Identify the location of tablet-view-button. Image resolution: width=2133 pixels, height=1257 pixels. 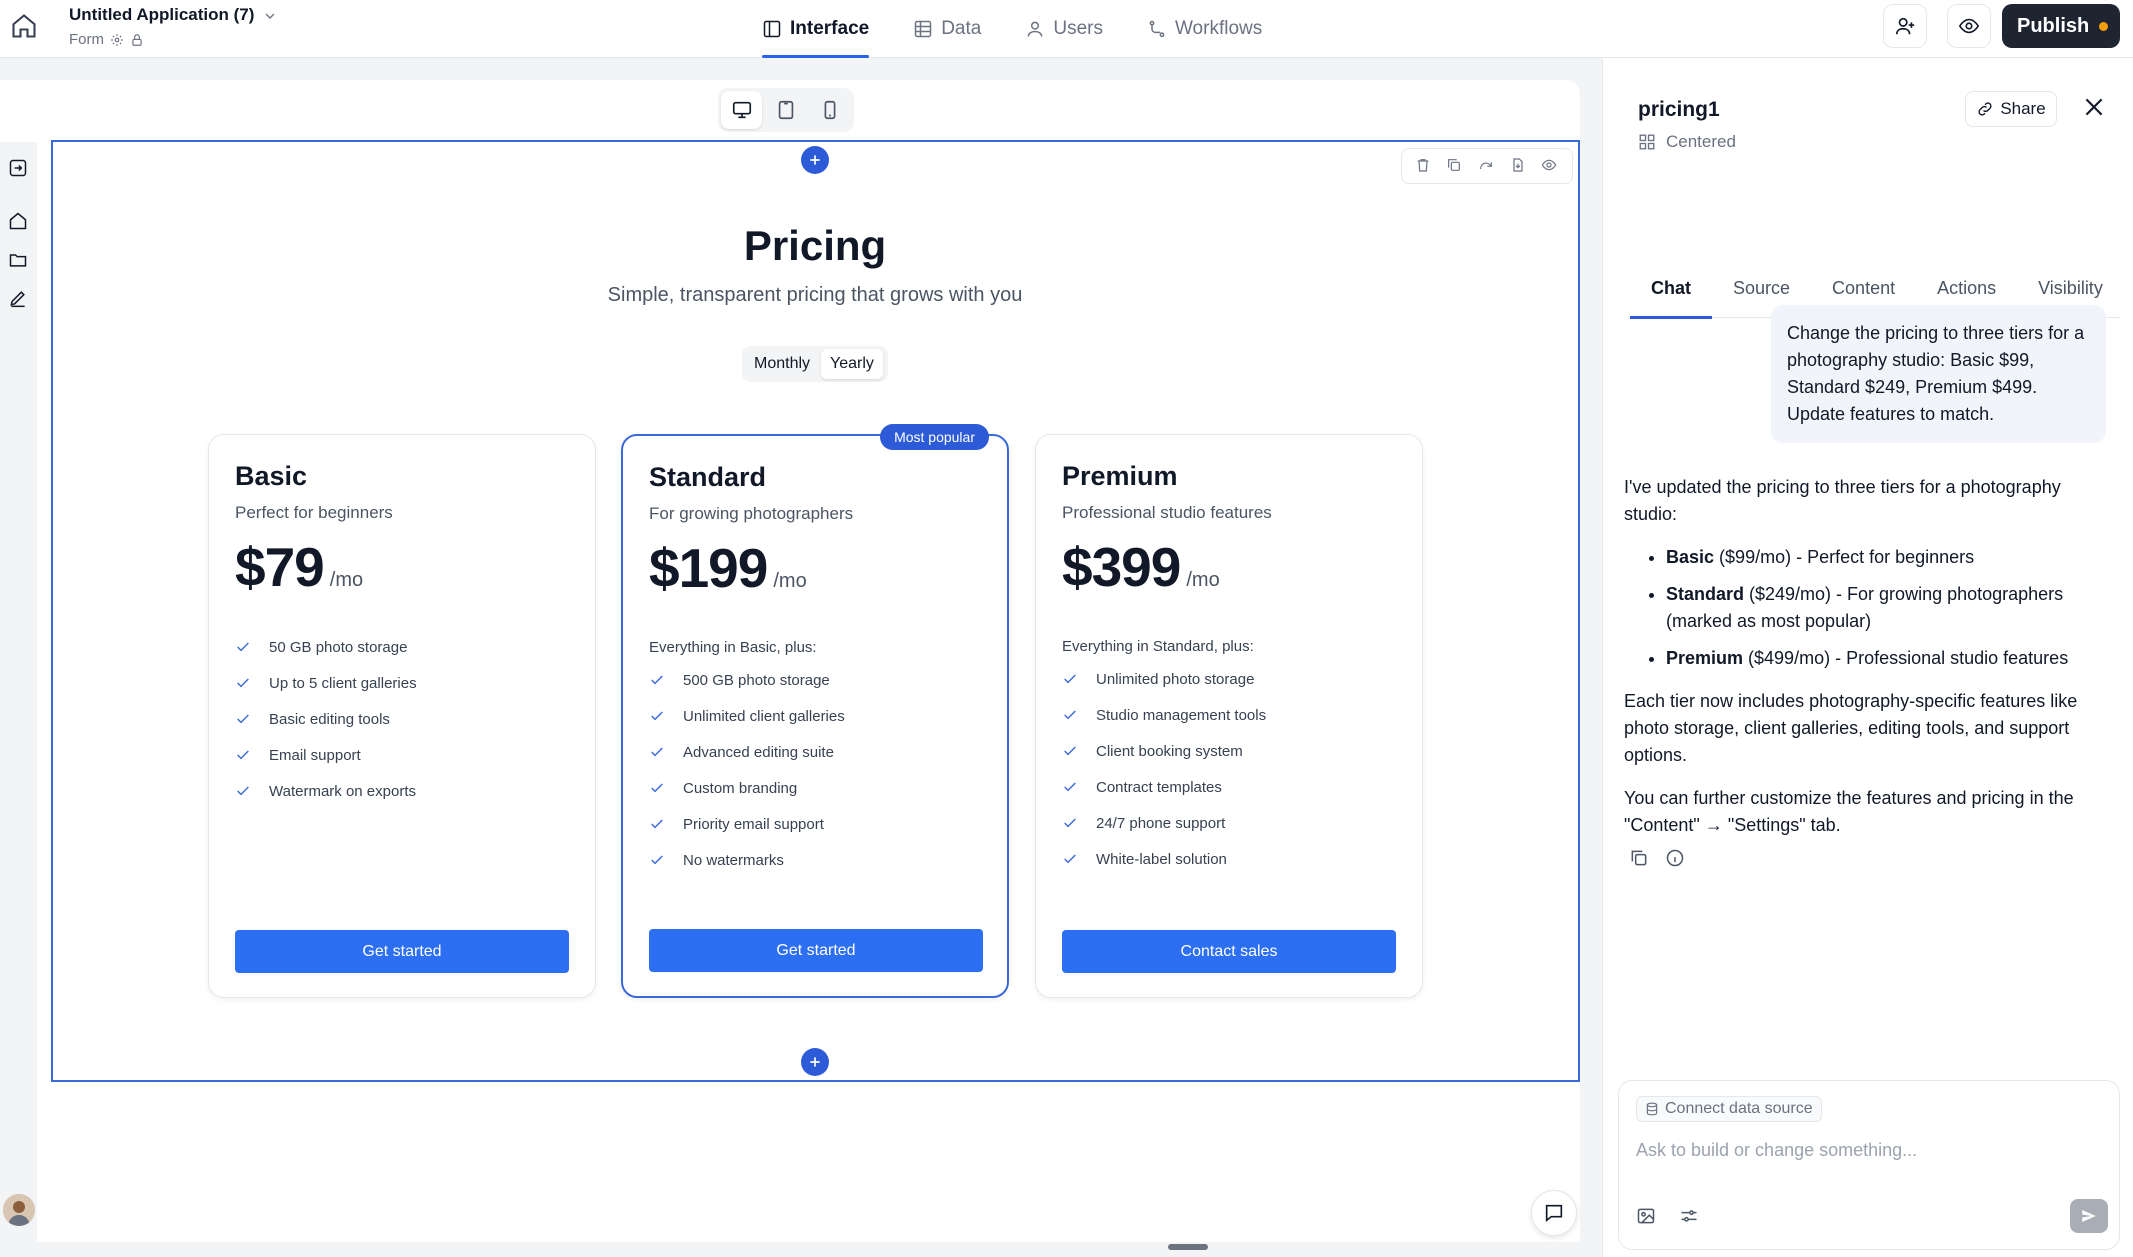
(785, 110).